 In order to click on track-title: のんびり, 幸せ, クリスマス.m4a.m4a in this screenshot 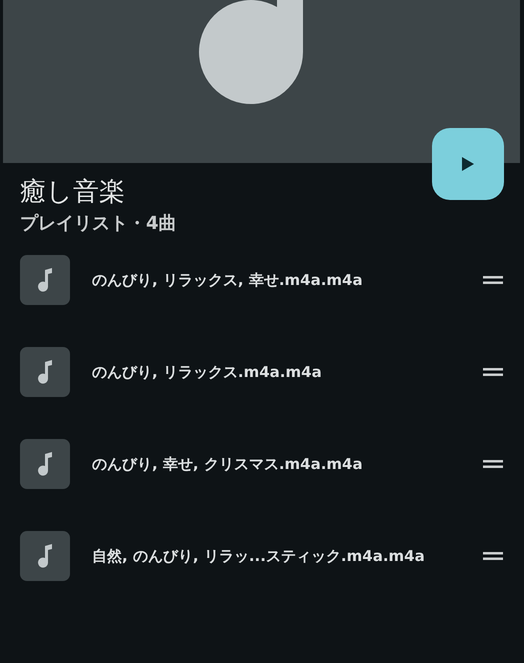, I will do `click(287, 464)`.